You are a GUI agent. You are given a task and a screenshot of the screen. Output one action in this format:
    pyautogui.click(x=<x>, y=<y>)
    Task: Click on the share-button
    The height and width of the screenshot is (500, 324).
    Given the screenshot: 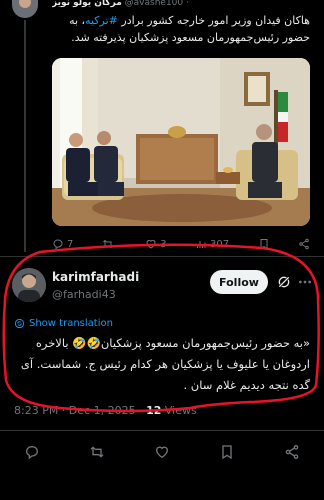 What is the action you would take?
    pyautogui.click(x=304, y=244)
    